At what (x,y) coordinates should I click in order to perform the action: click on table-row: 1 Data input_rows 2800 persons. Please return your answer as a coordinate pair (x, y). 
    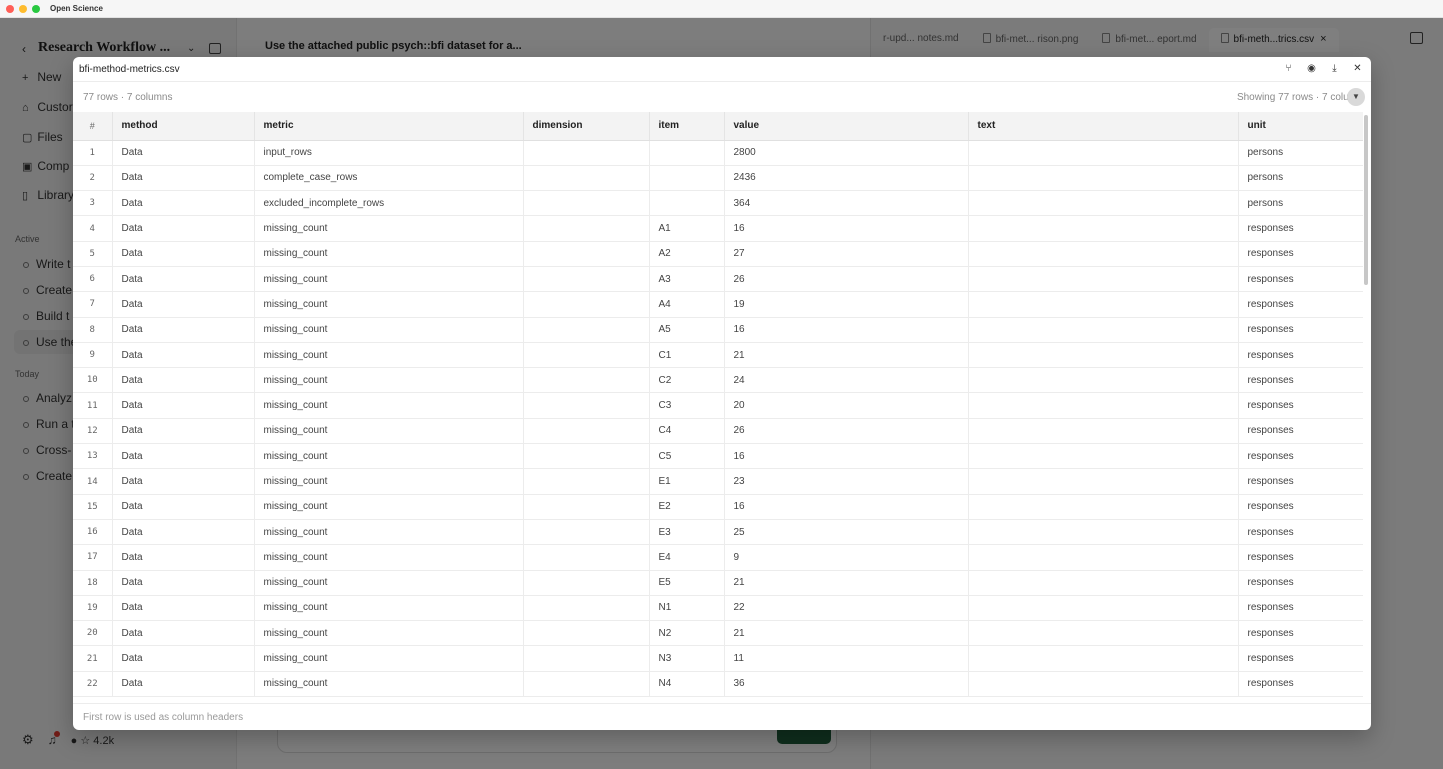
    Looking at the image, I should click on (718, 153).